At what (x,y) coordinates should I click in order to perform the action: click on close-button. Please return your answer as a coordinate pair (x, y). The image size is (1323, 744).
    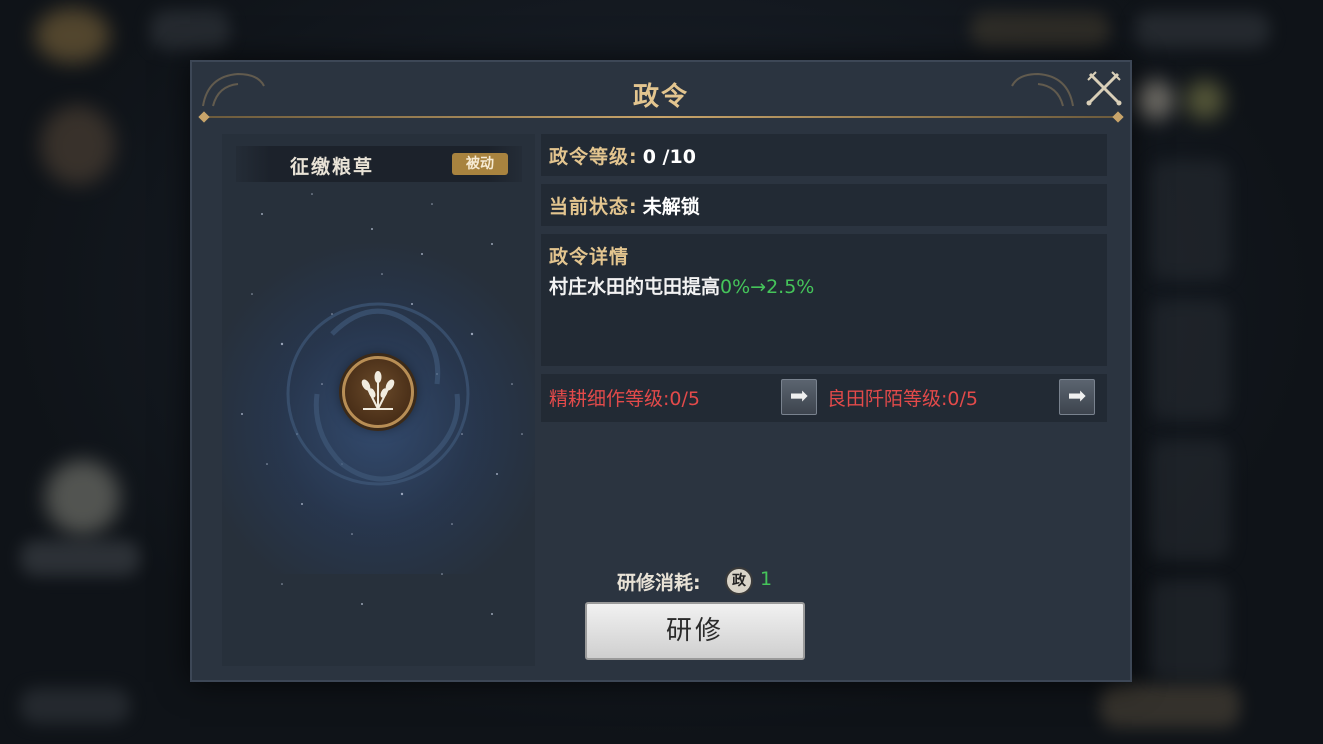
    Looking at the image, I should click on (1104, 88).